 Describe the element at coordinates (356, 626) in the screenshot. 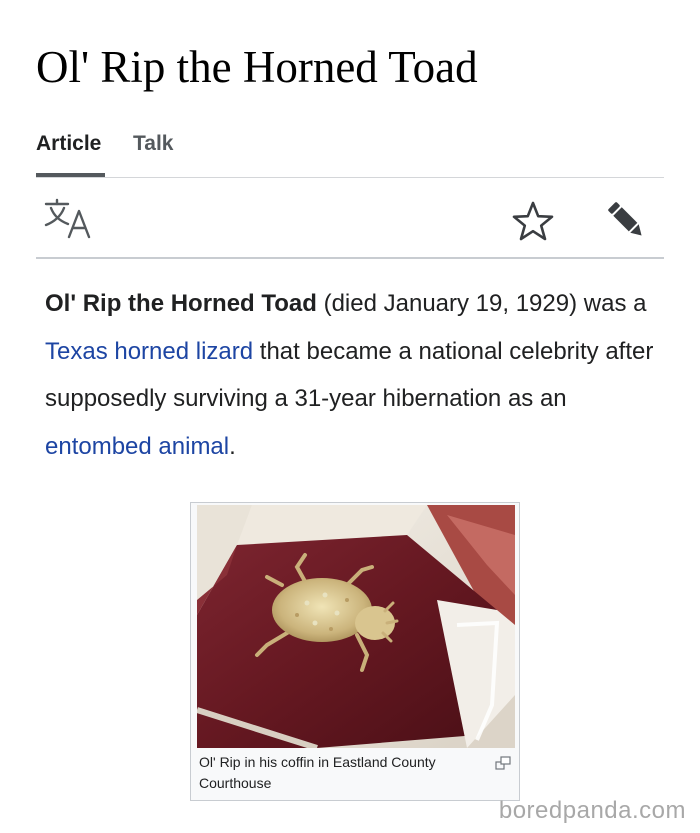

I see `figure-image` at that location.